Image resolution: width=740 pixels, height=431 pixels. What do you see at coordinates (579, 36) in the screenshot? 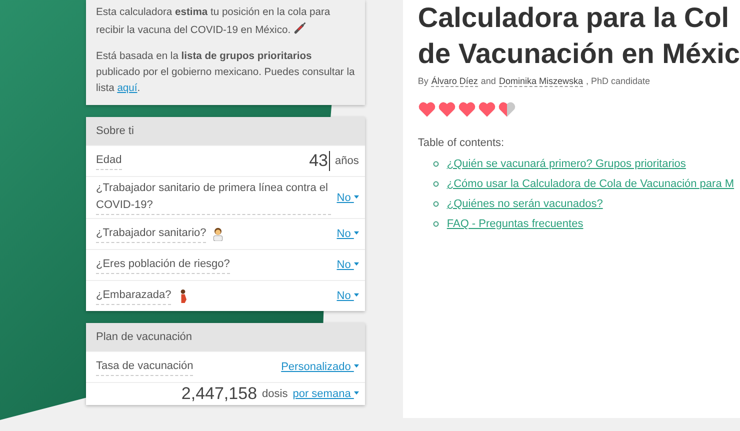
I see `article-title: Calculadora para la Col de Vacunación en Méxic` at bounding box center [579, 36].